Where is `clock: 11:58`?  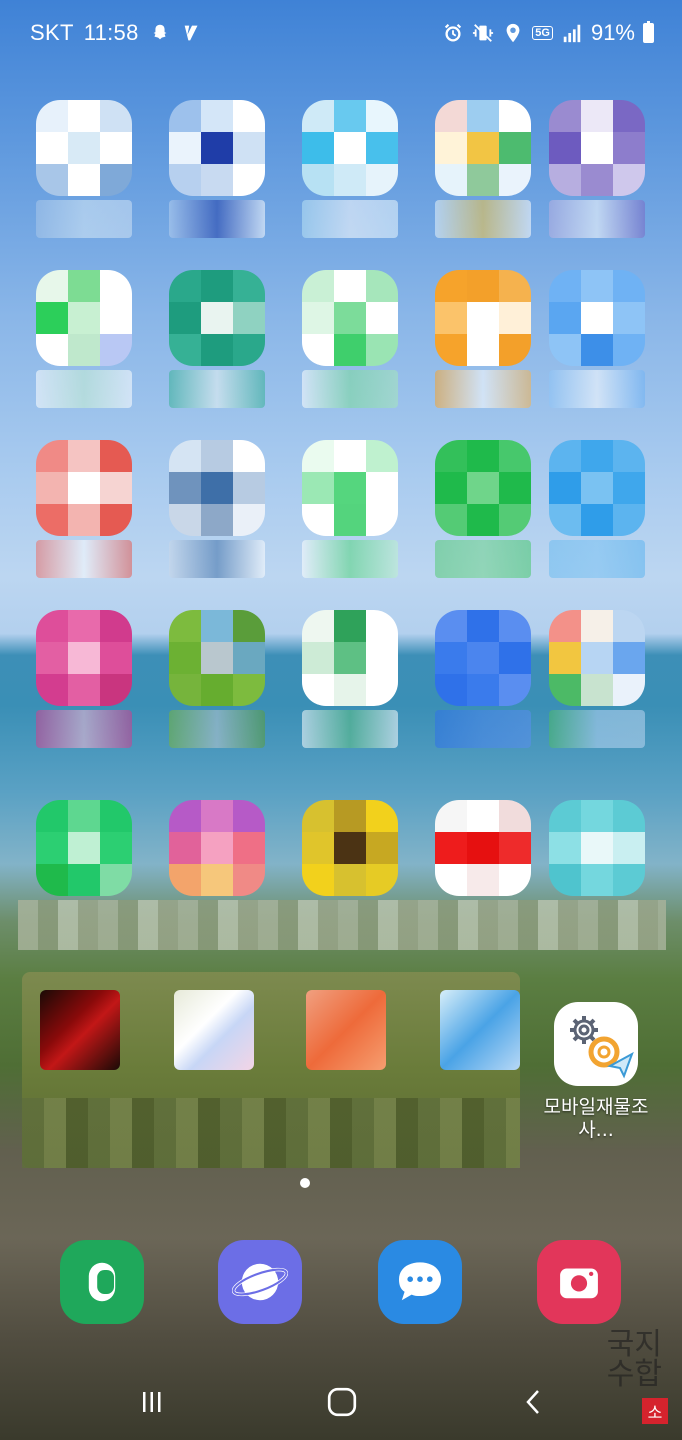 clock: 11:58 is located at coordinates (111, 32).